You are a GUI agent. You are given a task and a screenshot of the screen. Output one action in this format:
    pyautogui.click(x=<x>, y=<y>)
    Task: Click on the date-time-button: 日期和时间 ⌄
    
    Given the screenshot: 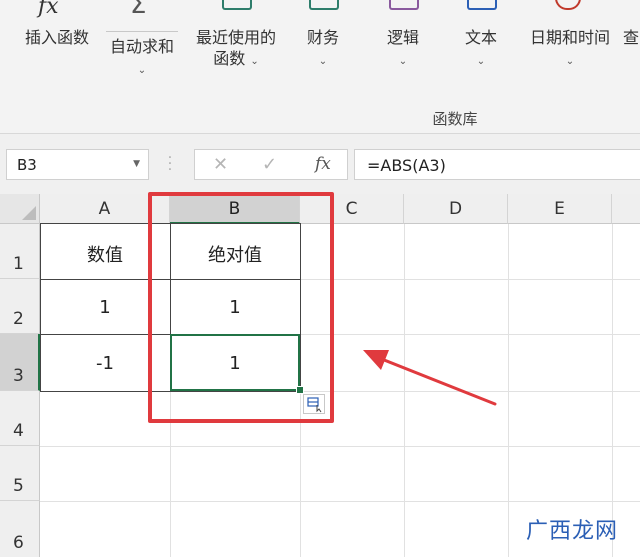 What is the action you would take?
    pyautogui.click(x=570, y=49)
    